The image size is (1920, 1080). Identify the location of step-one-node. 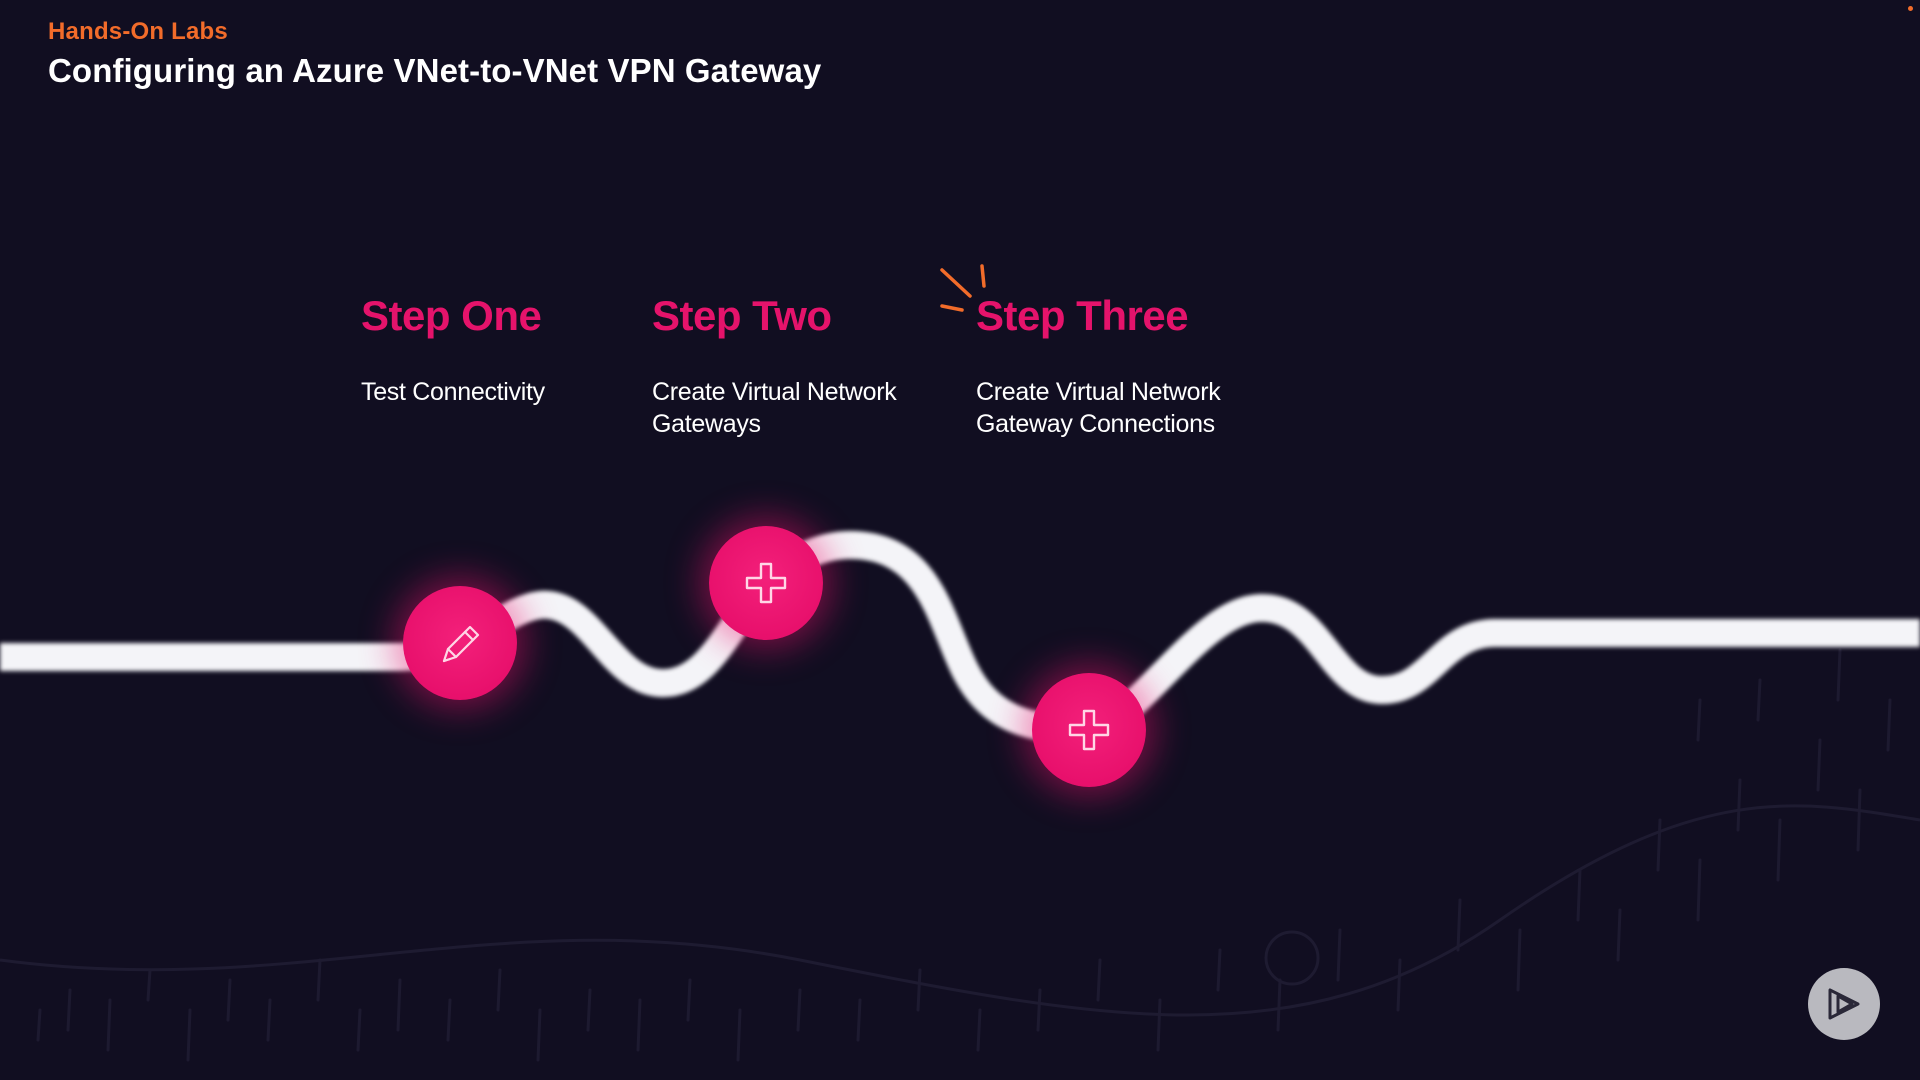
(460, 643).